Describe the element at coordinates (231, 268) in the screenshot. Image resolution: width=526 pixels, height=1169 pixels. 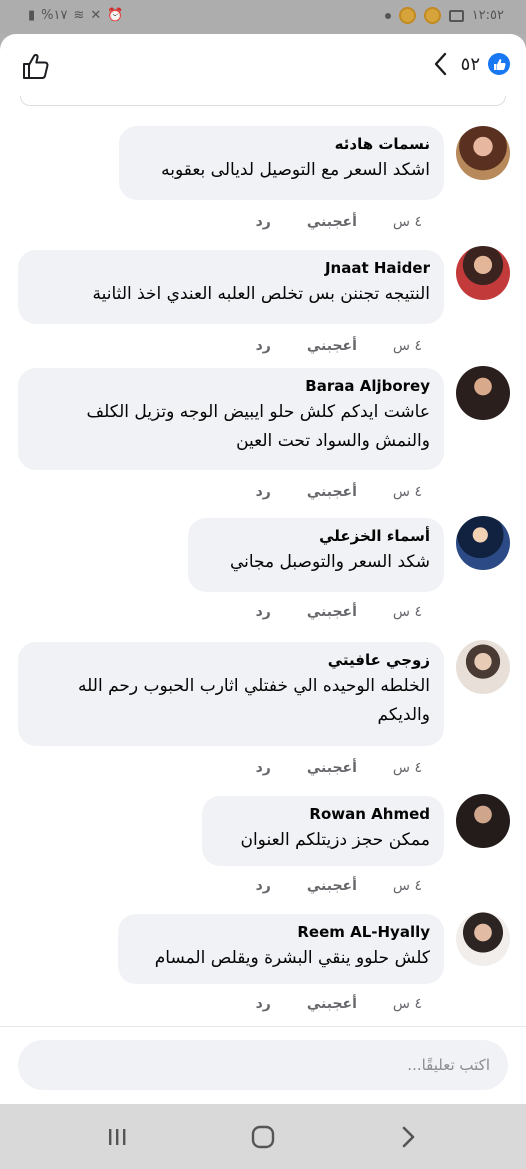
I see `comment-author: Jnaat Haider` at that location.